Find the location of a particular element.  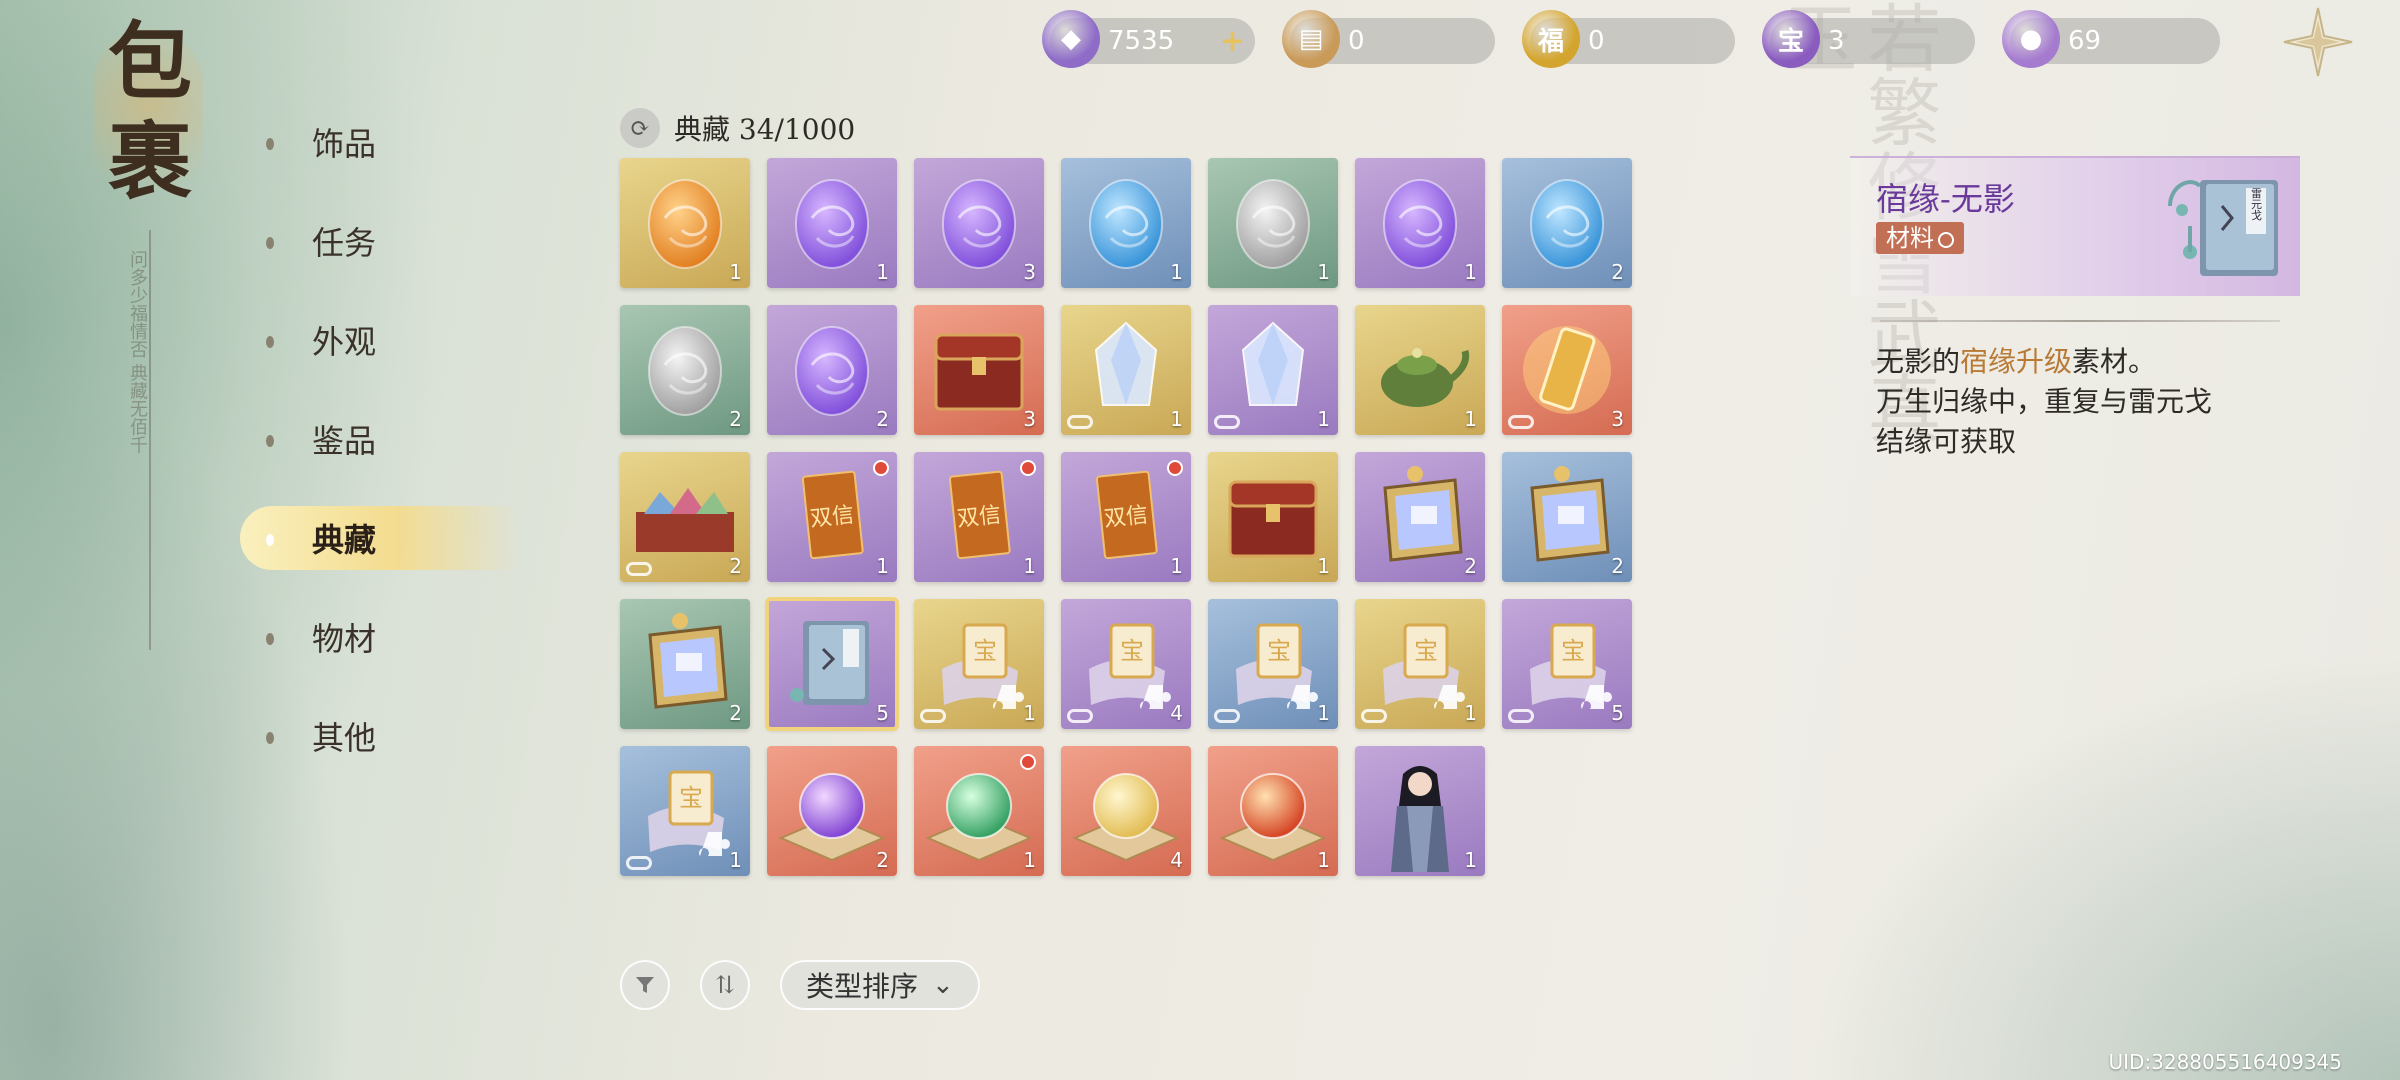

book-title-text: 雷元戈 is located at coordinates (2256, 203).